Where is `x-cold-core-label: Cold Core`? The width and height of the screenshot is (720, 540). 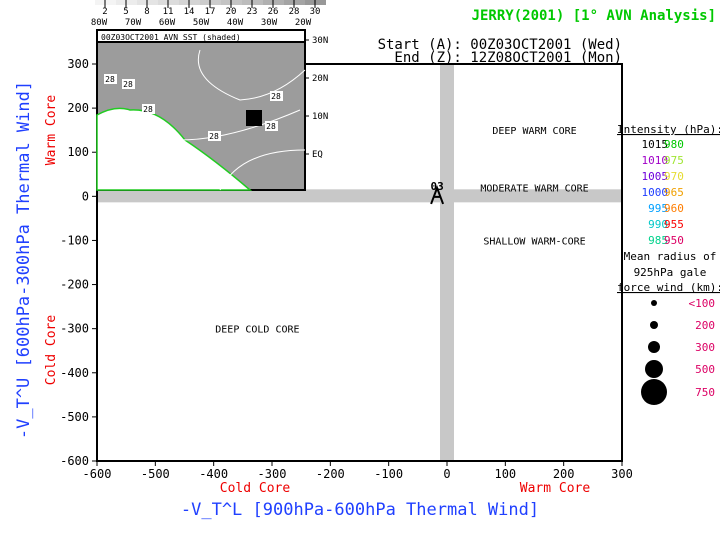 x-cold-core-label: Cold Core is located at coordinates (255, 488).